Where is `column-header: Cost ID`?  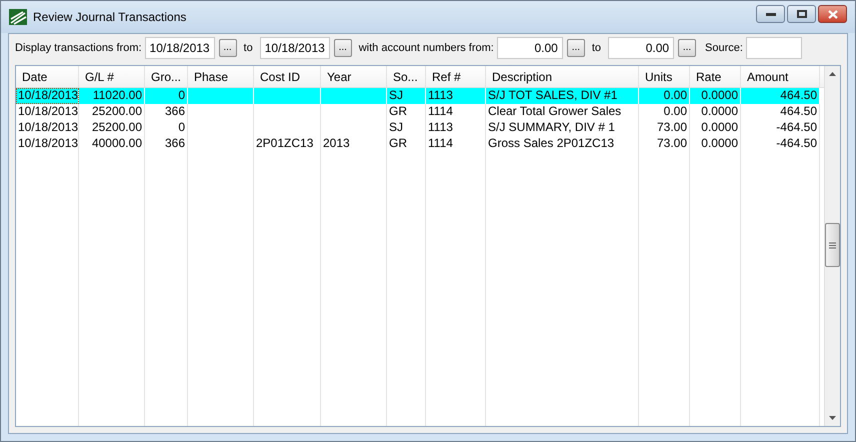 column-header: Cost ID is located at coordinates (287, 76).